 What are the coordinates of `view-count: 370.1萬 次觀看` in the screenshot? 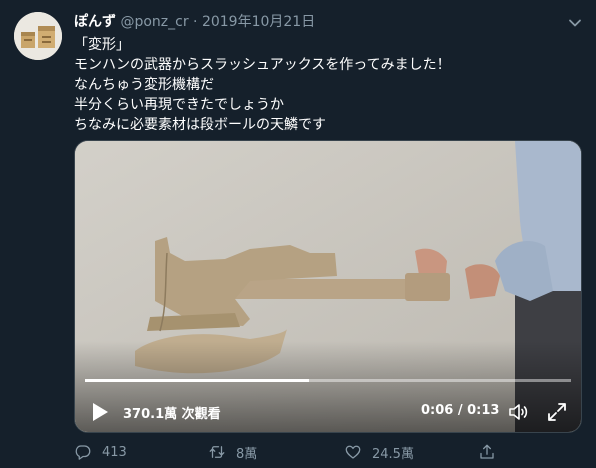 It's located at (172, 414).